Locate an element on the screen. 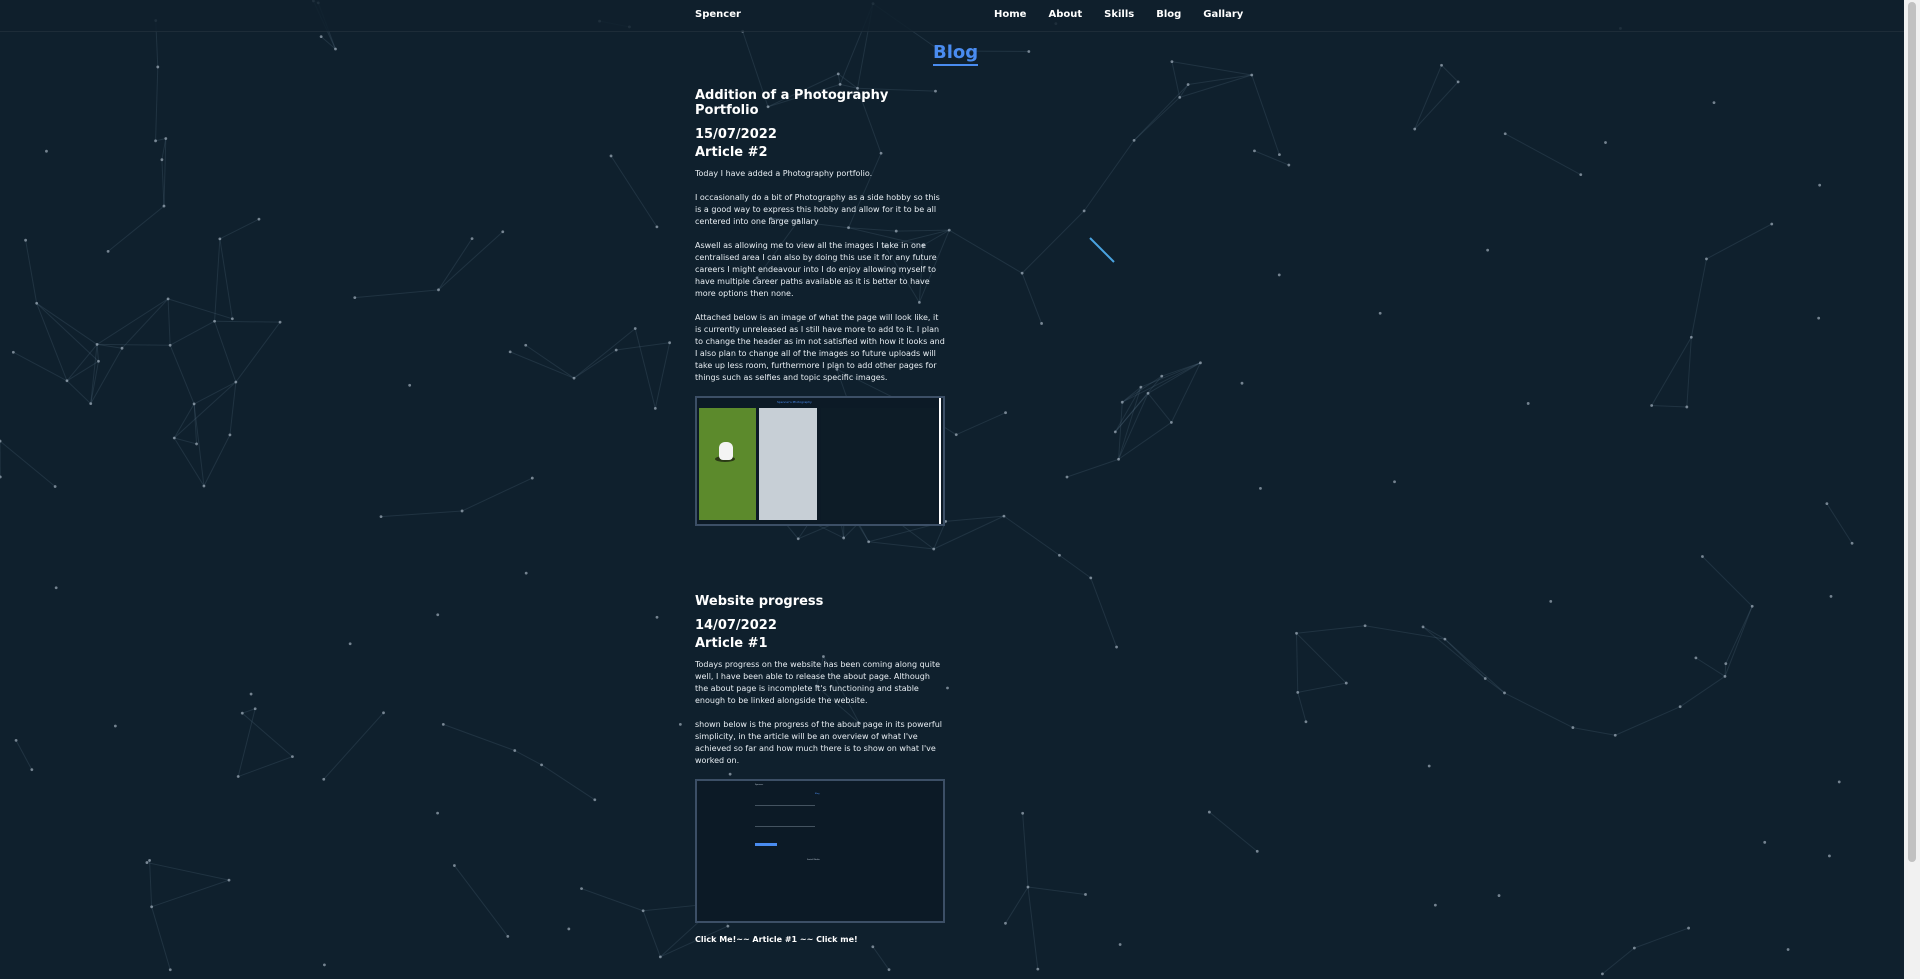 This screenshot has height=979, width=1920. nav-about: About is located at coordinates (1065, 14).